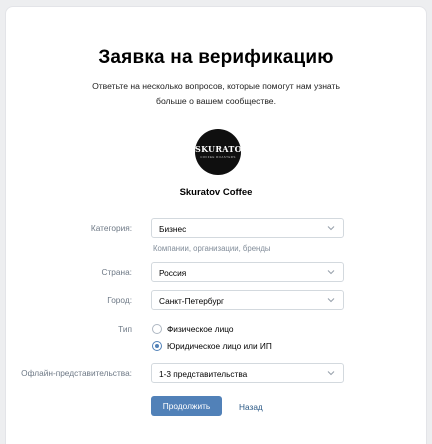  I want to click on offline-value: 1-3 представительства, so click(203, 374).